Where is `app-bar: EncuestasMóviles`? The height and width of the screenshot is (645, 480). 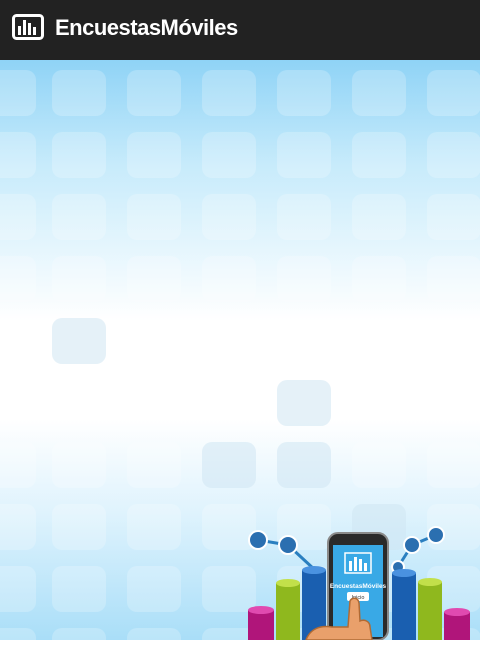 app-bar: EncuestasMóviles is located at coordinates (240, 30).